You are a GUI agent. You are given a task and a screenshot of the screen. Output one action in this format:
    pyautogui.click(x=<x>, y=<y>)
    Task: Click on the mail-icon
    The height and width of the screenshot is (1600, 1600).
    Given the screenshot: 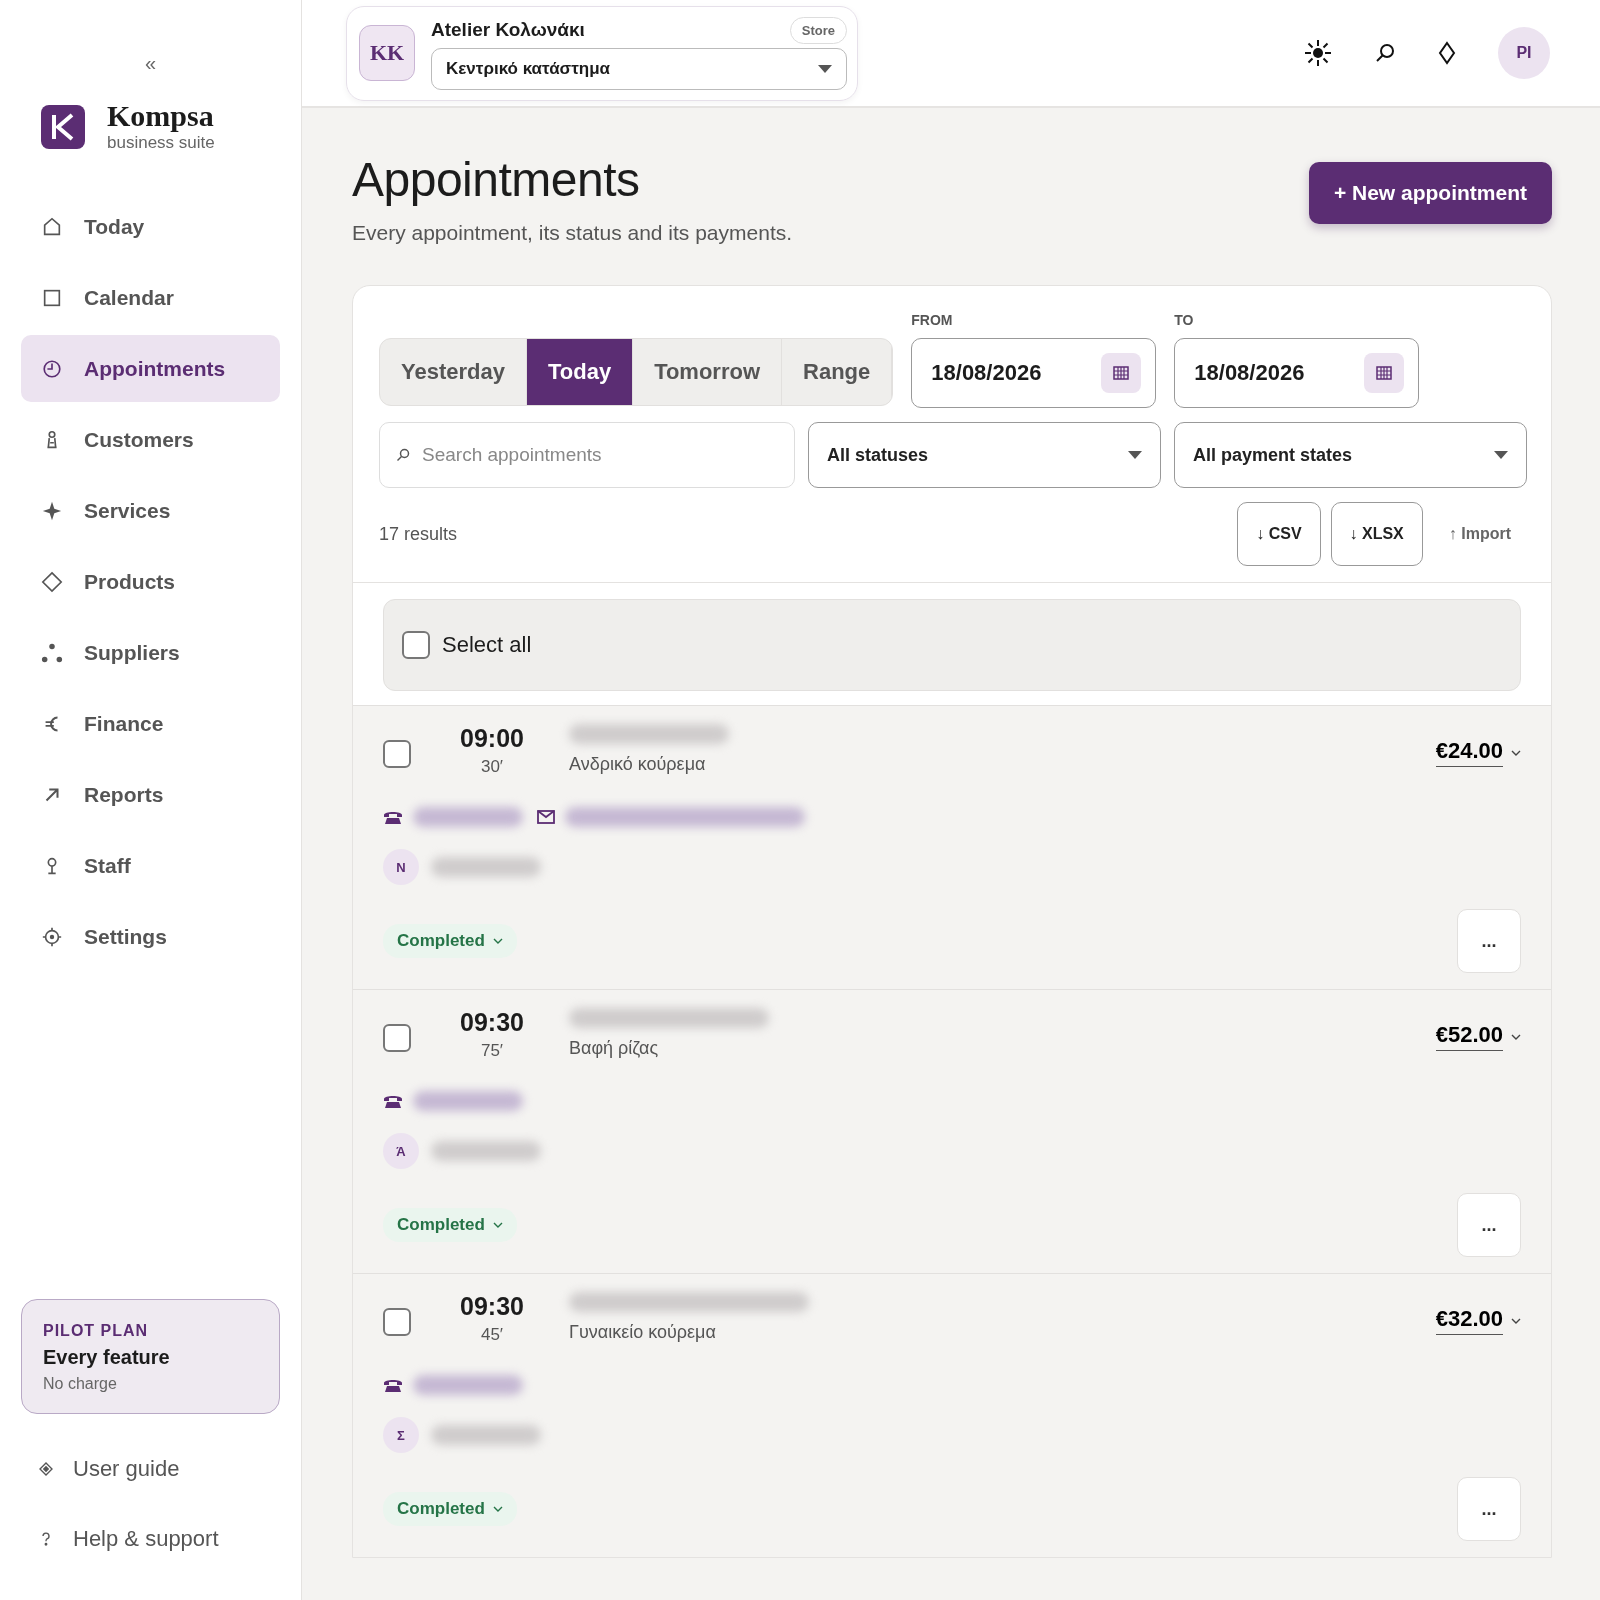 What is the action you would take?
    pyautogui.click(x=546, y=817)
    